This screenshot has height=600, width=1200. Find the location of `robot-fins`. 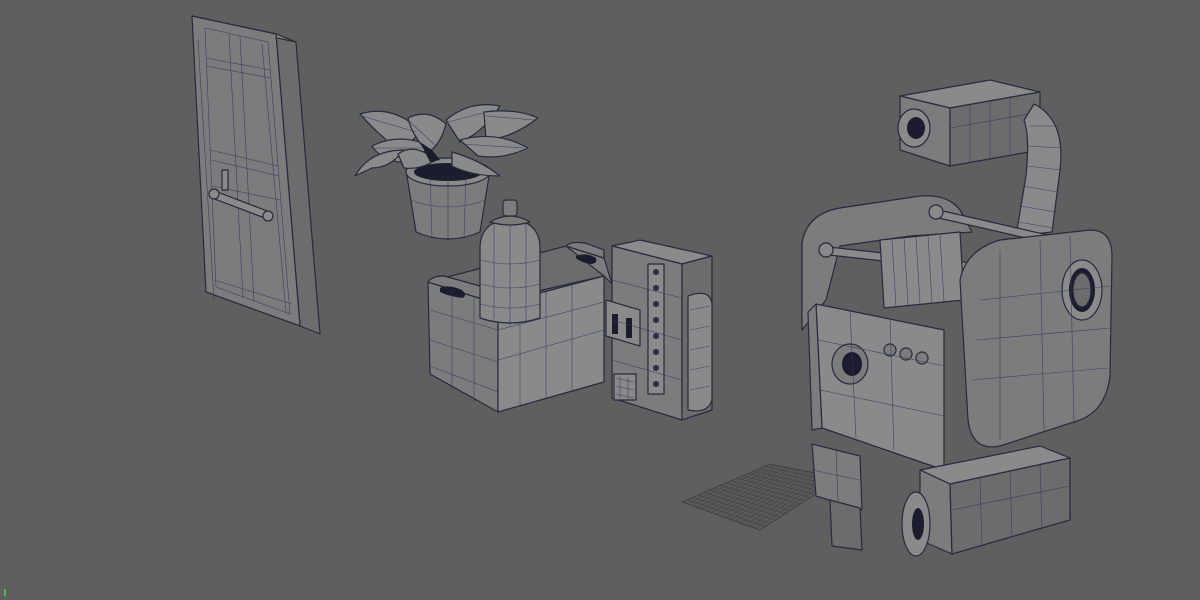

robot-fins is located at coordinates (922, 270).